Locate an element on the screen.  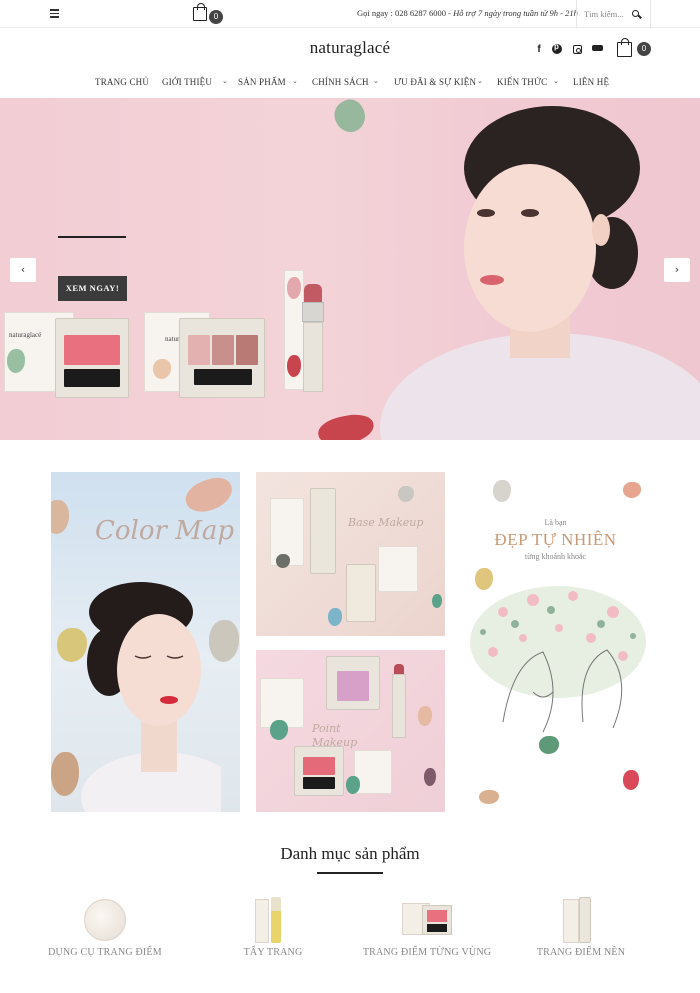
facebook-icon: f is located at coordinates (539, 49).